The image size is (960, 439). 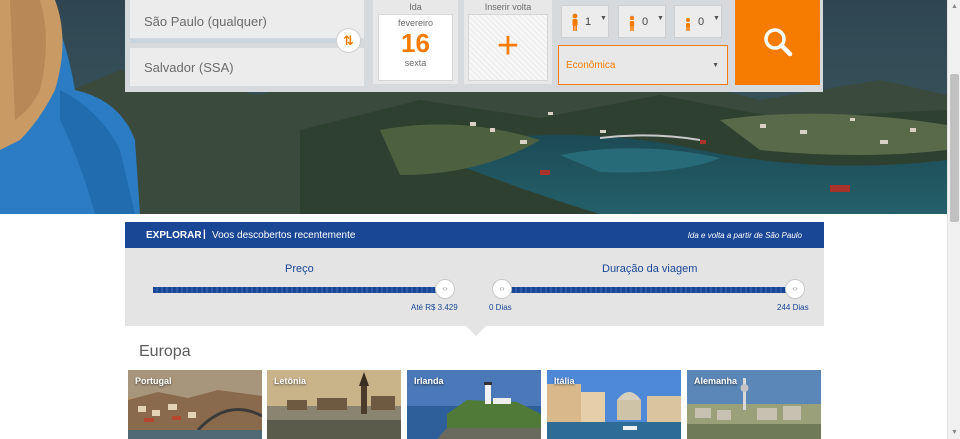 I want to click on destination-field: Salvador (SSA), so click(x=247, y=67).